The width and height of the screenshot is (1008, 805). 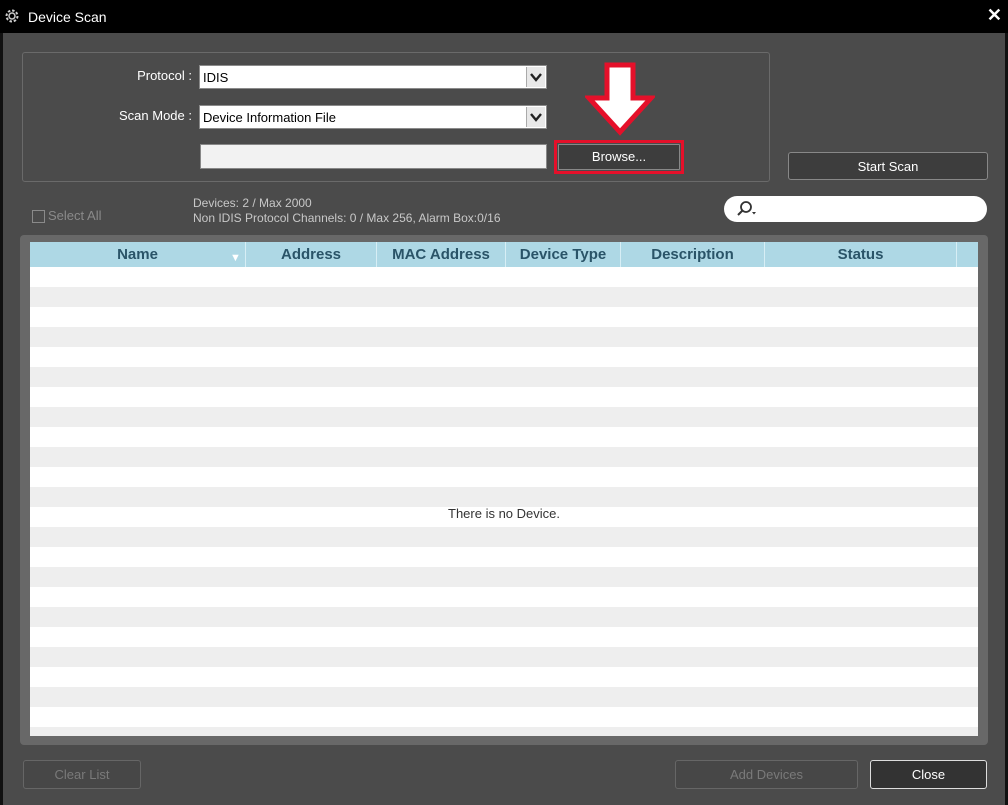 What do you see at coordinates (67, 17) in the screenshot?
I see `window-title: Device Scan` at bounding box center [67, 17].